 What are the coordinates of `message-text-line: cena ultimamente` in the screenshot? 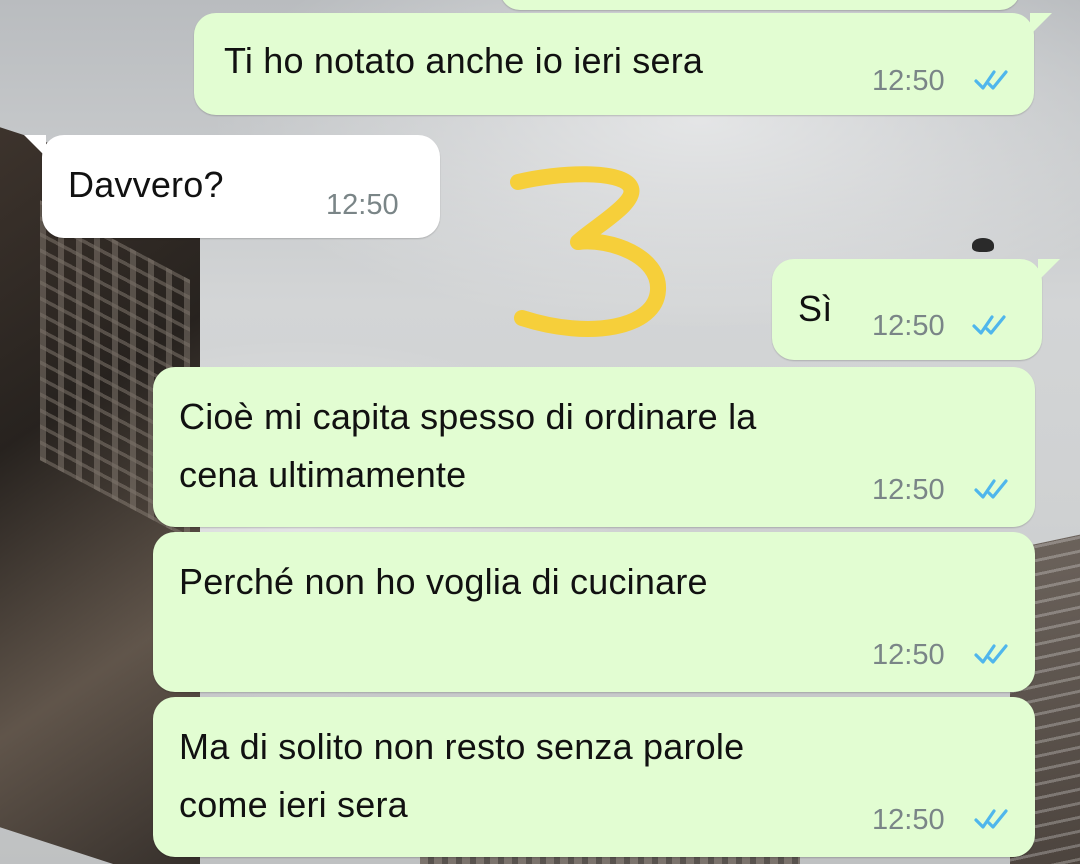 It's located at (323, 474).